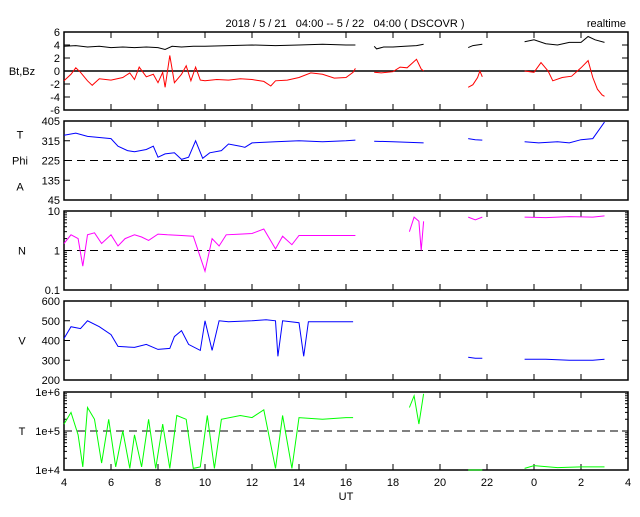 The height and width of the screenshot is (517, 640). What do you see at coordinates (51, 162) in the screenshot?
I see `y-tick-label: 225` at bounding box center [51, 162].